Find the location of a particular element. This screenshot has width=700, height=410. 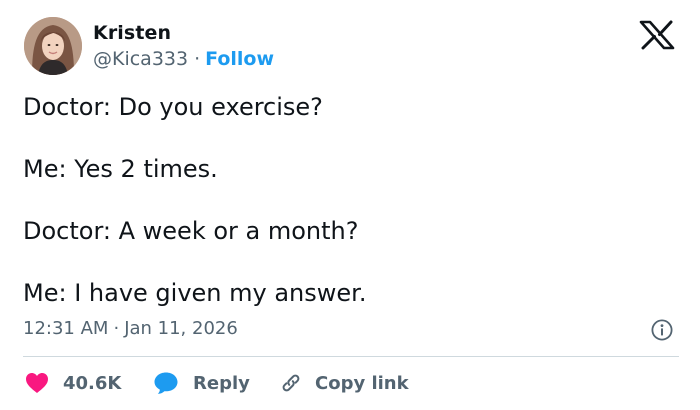

copy-link-label: Copy link is located at coordinates (362, 383).